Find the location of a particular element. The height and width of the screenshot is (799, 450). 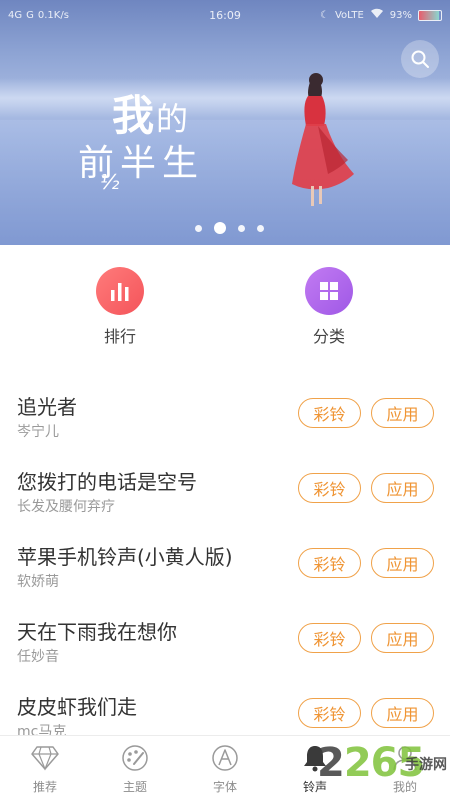

classify-circle is located at coordinates (329, 291).